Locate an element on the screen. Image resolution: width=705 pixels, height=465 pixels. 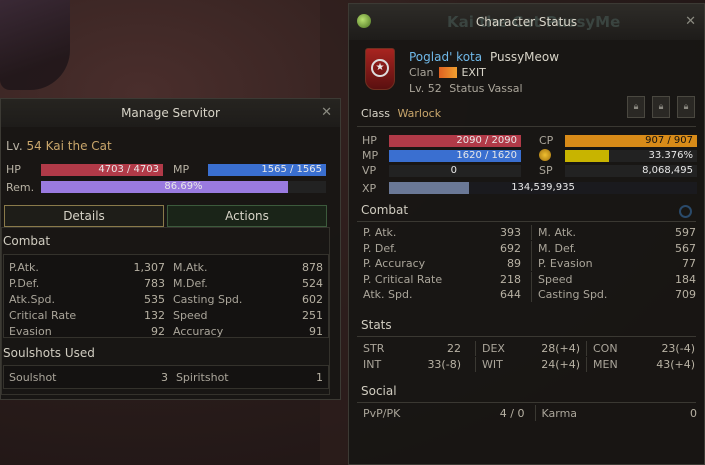
servitor-mp-label: MP is located at coordinates (181, 169).